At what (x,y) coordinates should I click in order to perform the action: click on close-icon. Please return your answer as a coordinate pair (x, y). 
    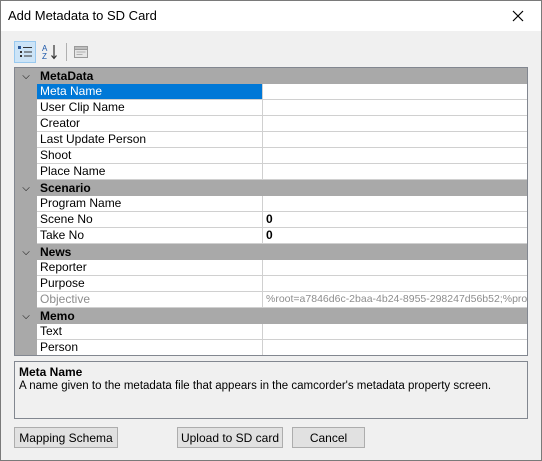
    Looking at the image, I should click on (518, 16).